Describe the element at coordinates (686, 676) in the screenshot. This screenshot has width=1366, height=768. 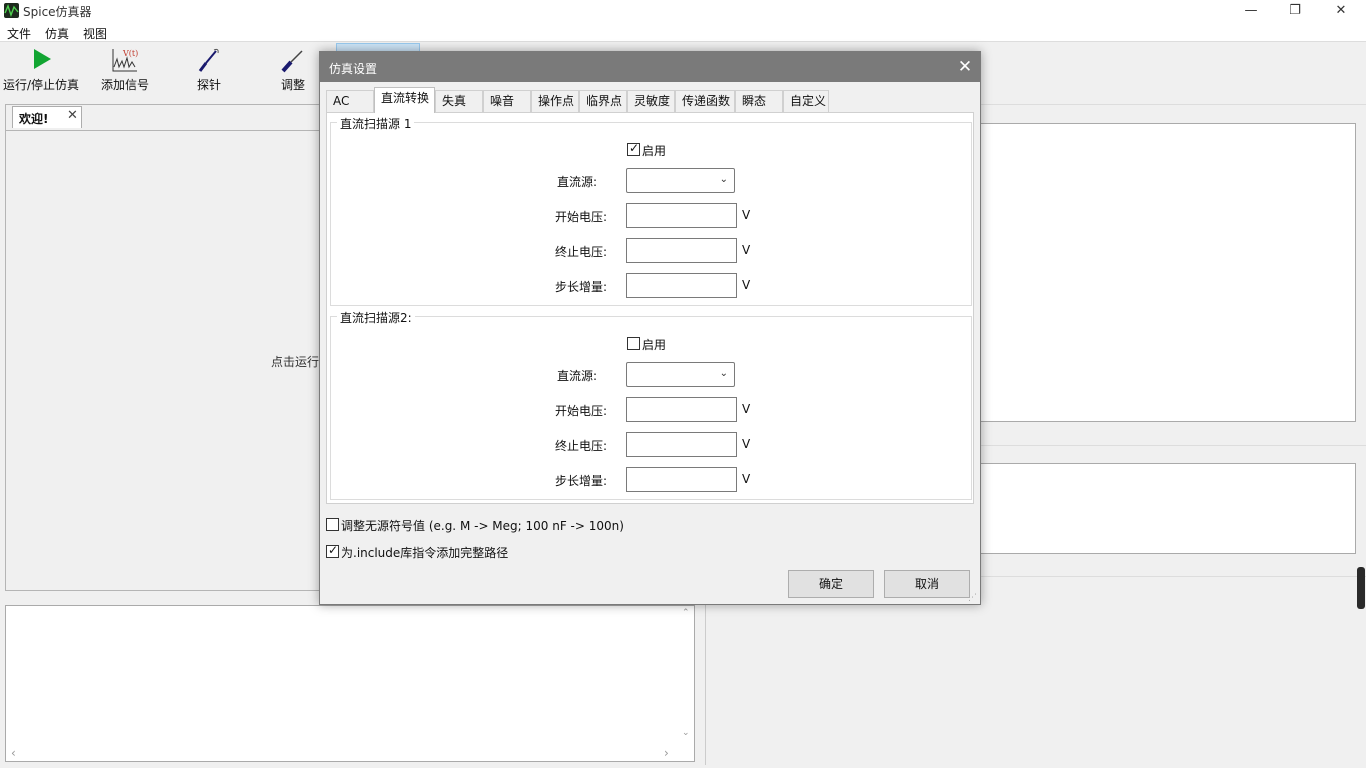
I see `vertical-scrollbar: ⌃ ⌄` at that location.